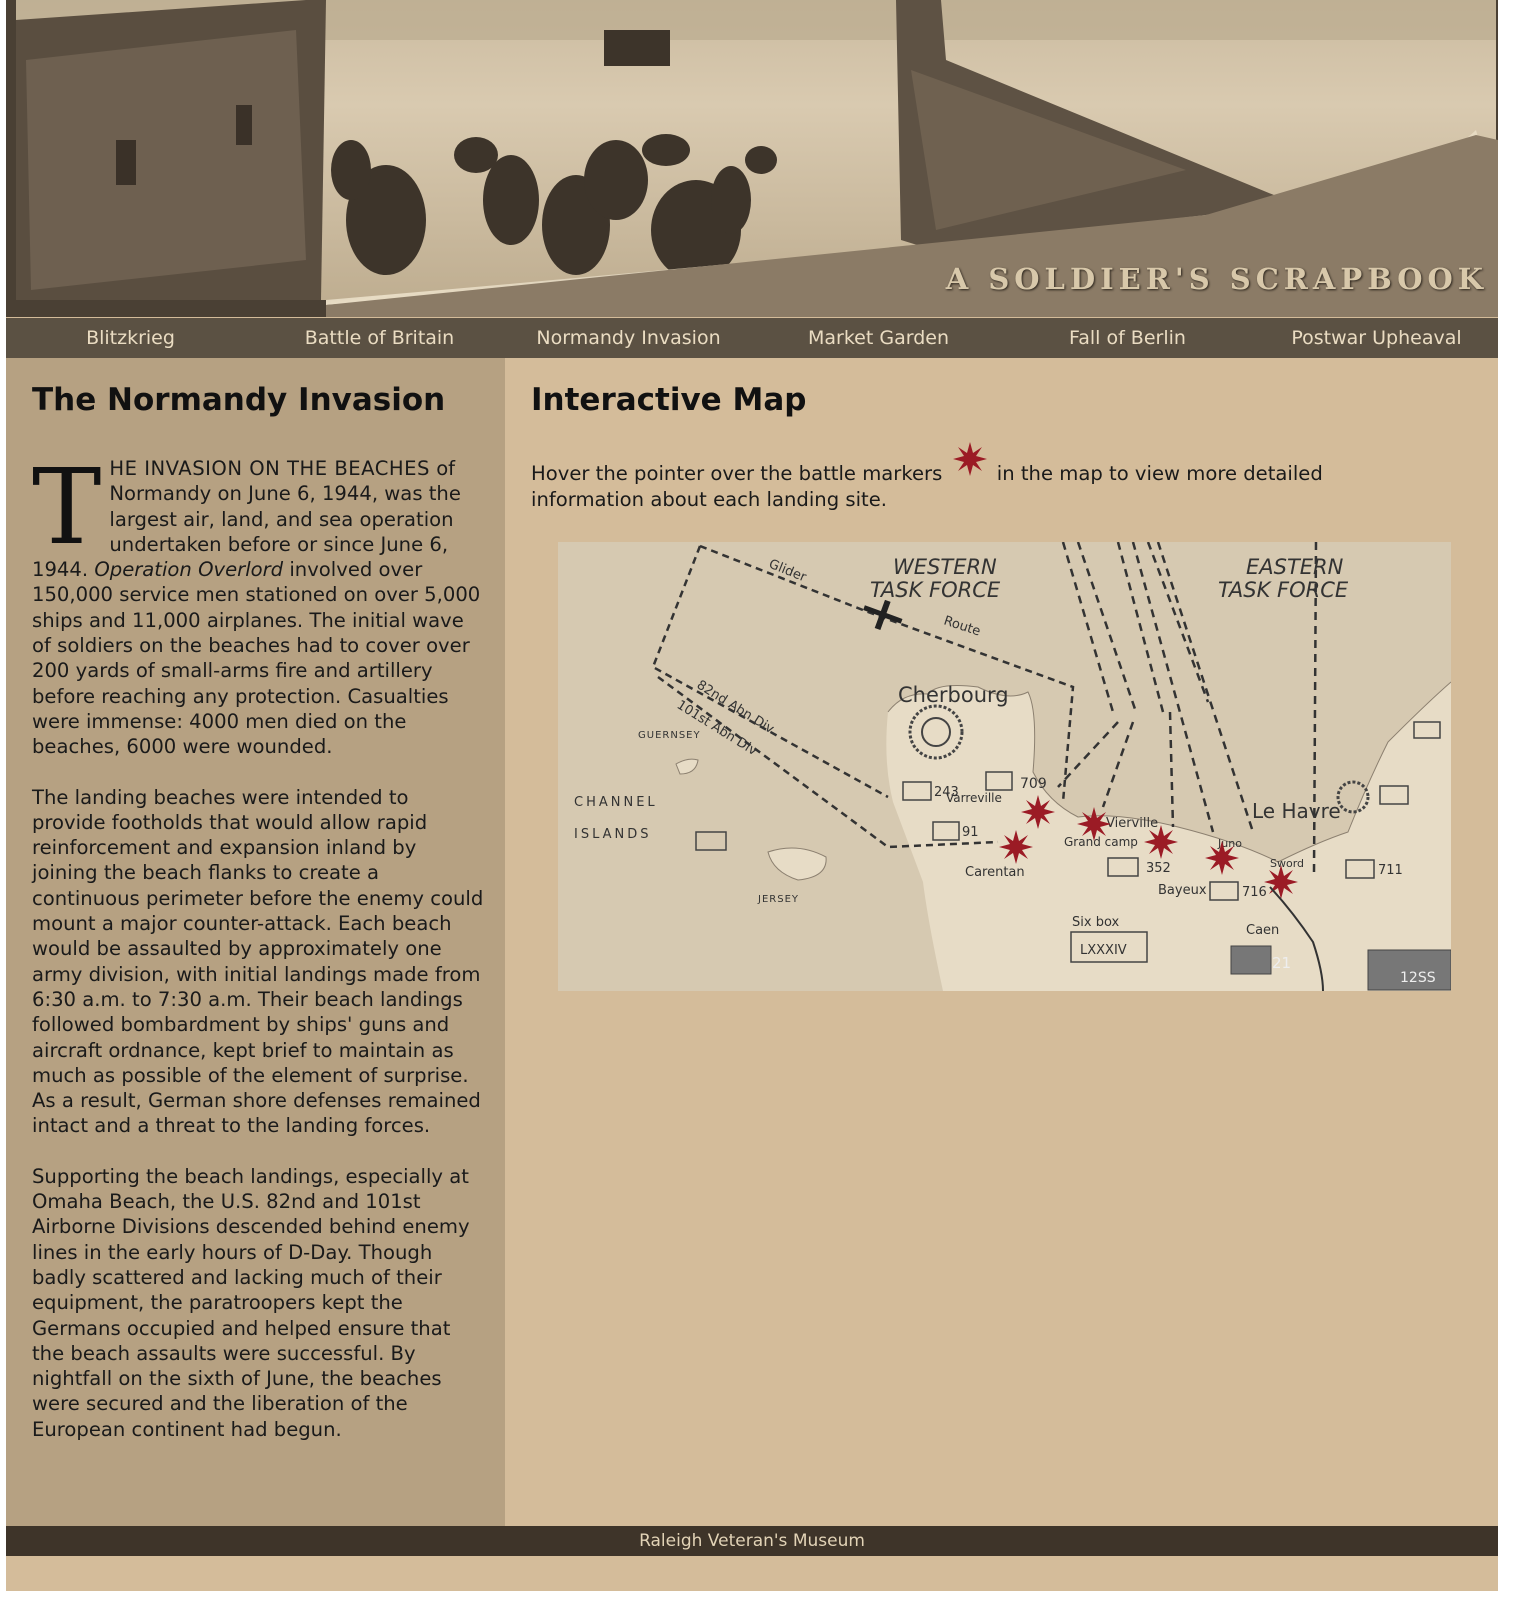 The image size is (1536, 1608). I want to click on drop-cap: T, so click(67, 507).